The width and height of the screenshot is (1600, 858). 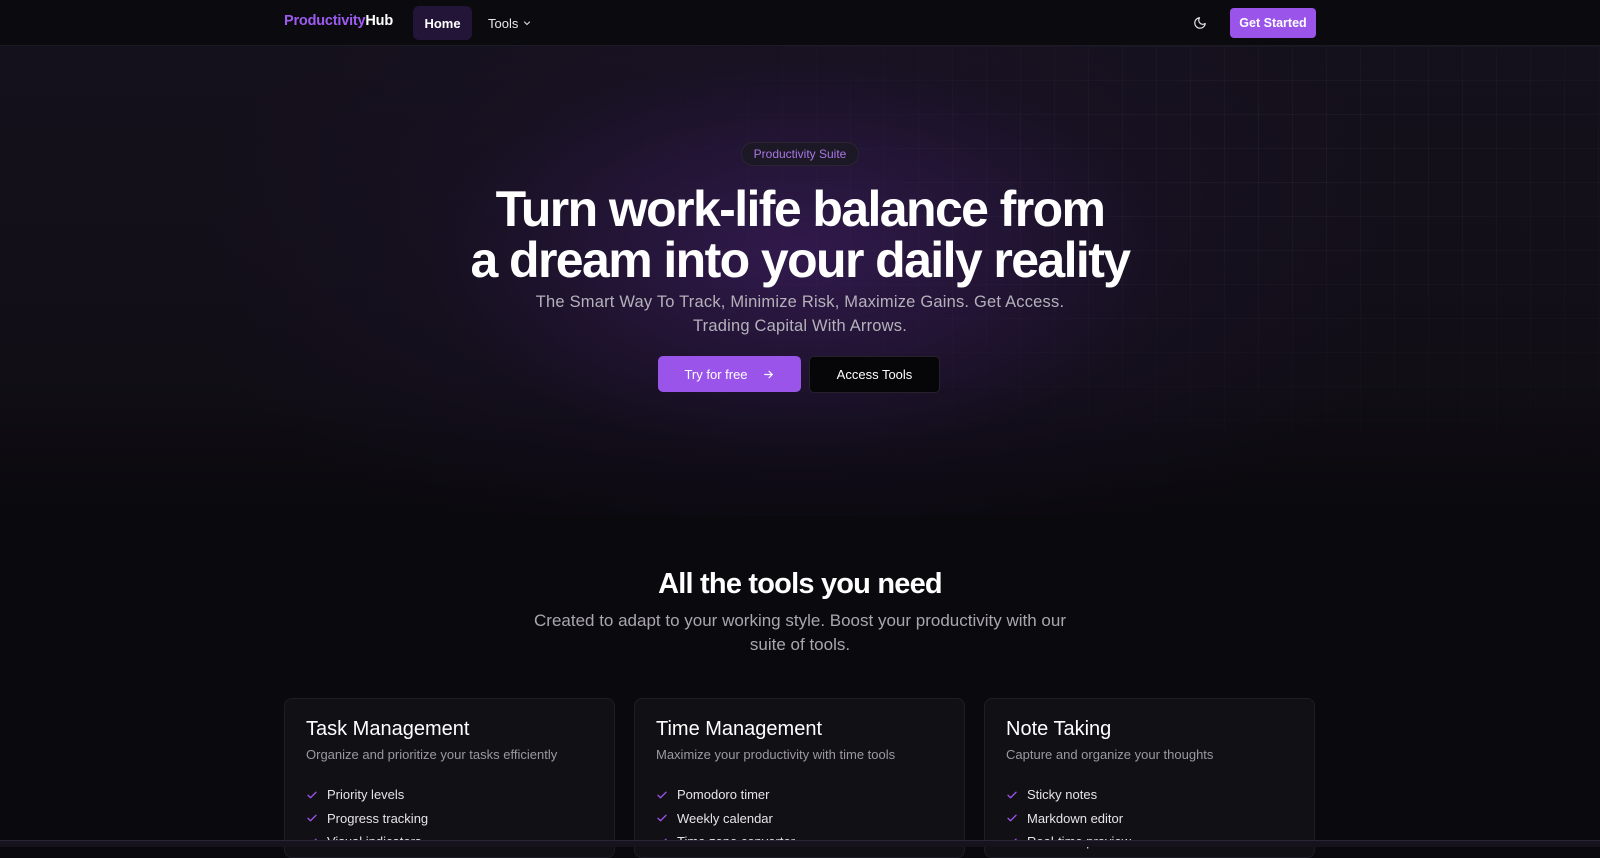 I want to click on tools-subtitle-line-2: suite of tools., so click(x=800, y=644).